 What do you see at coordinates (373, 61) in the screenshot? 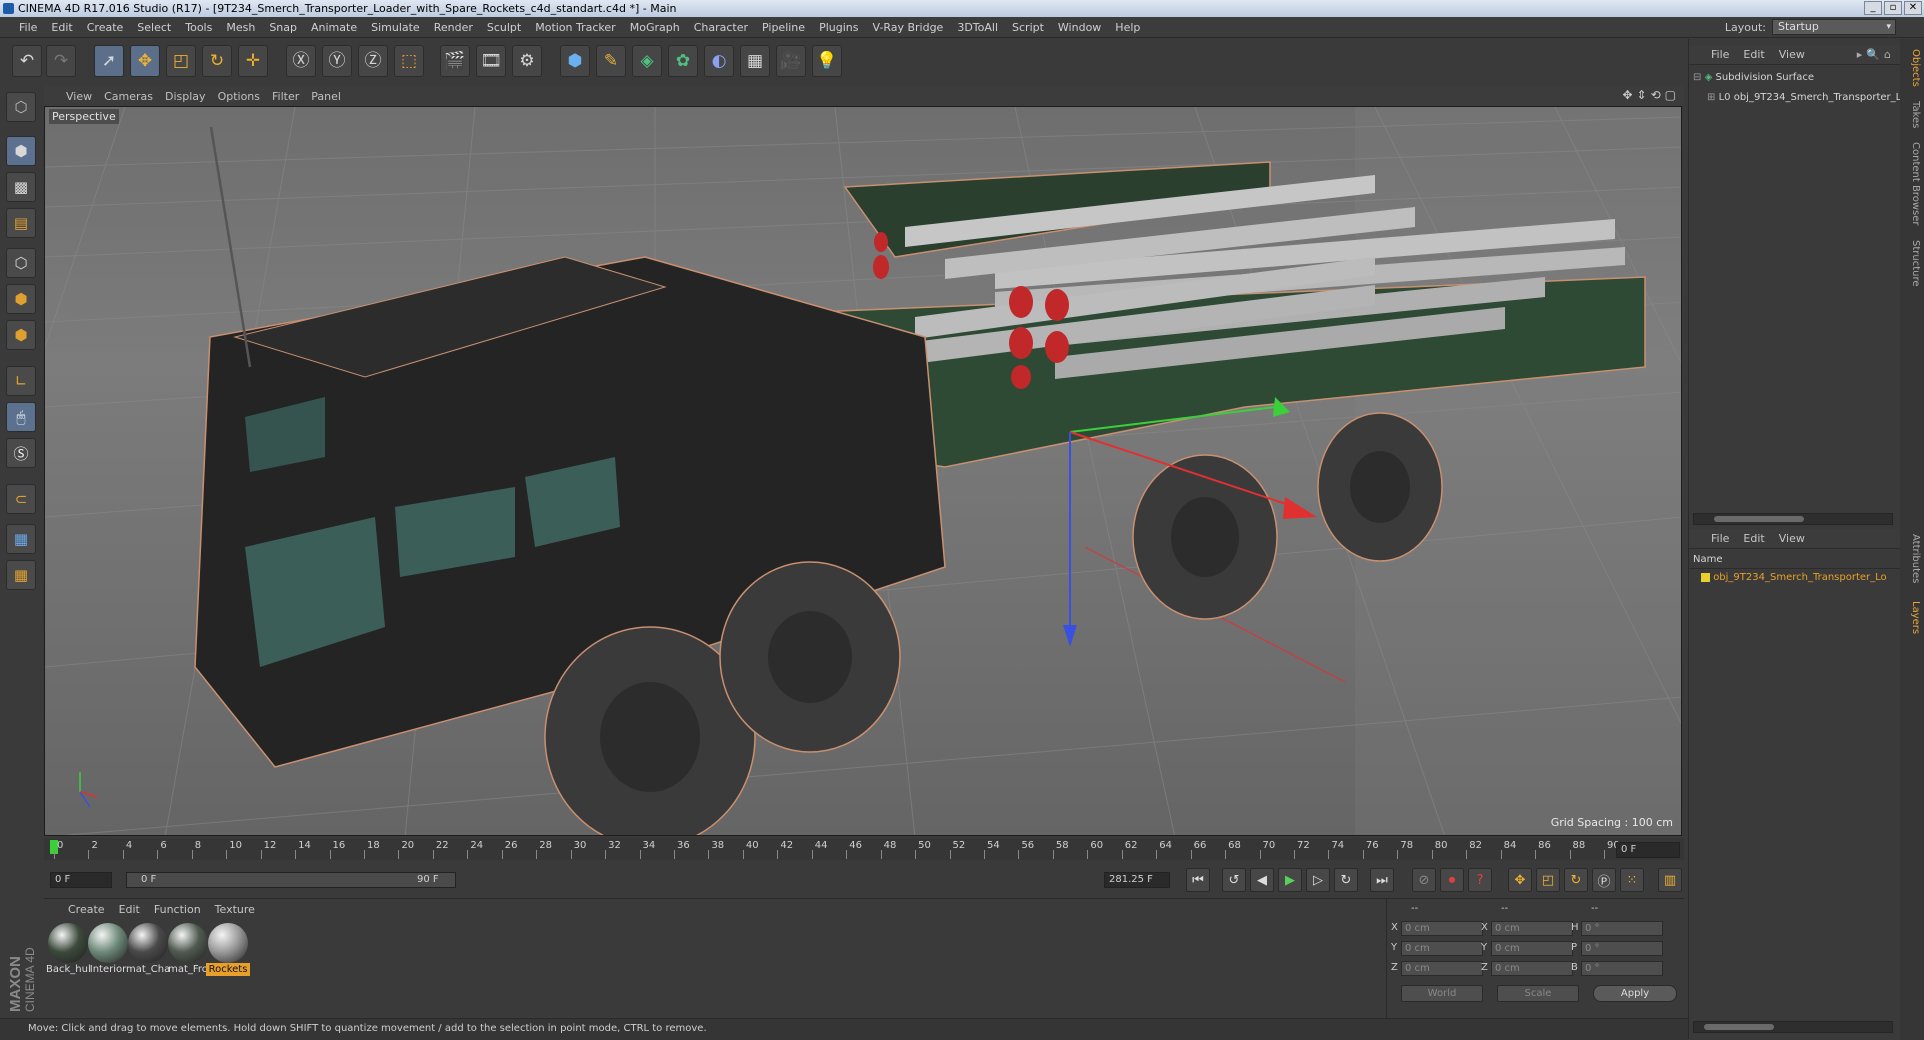
I see `z-axis-lock-button: Ⓩ` at bounding box center [373, 61].